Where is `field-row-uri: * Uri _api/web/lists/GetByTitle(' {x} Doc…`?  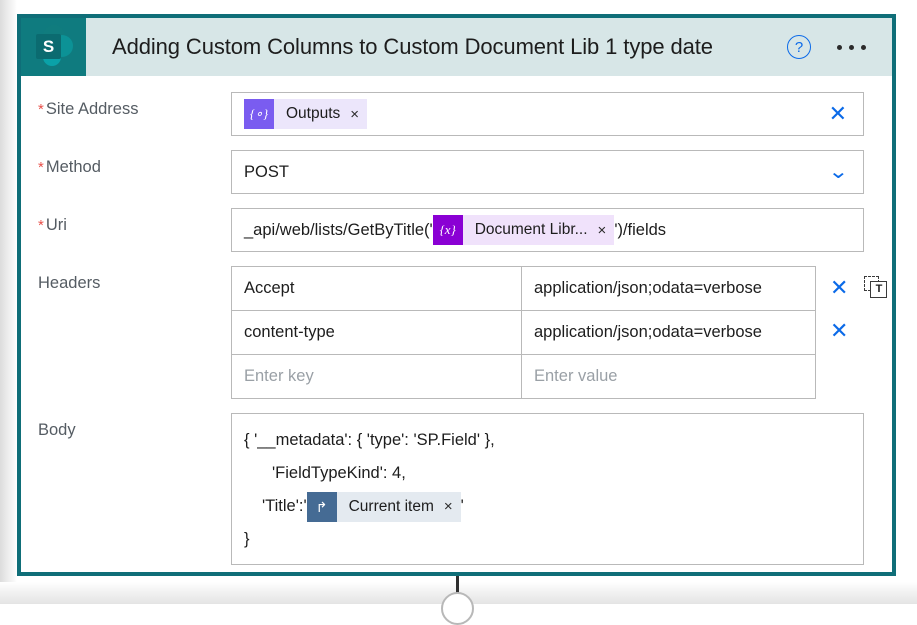 field-row-uri: * Uri _api/web/lists/GetByTitle(' {x} Doc… is located at coordinates (456, 230).